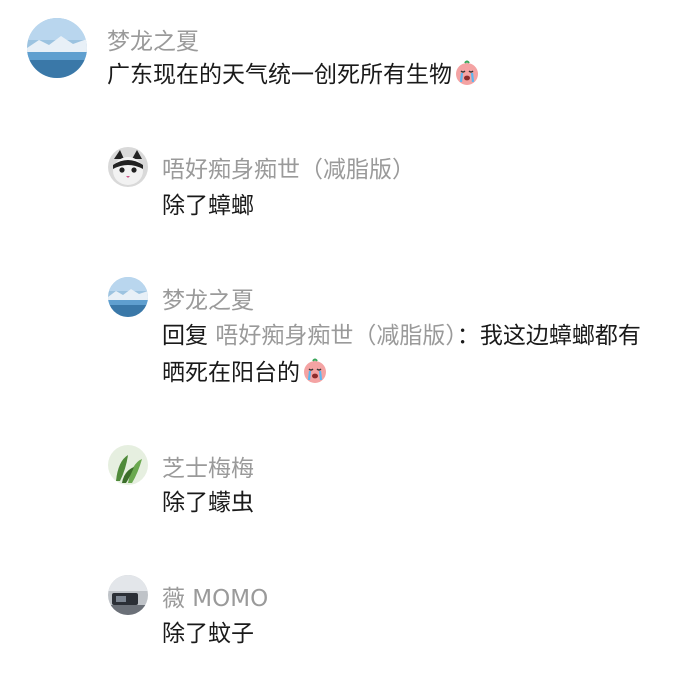 The width and height of the screenshot is (690, 692). I want to click on comment-text-content: 晒死在阳台的, so click(231, 373).